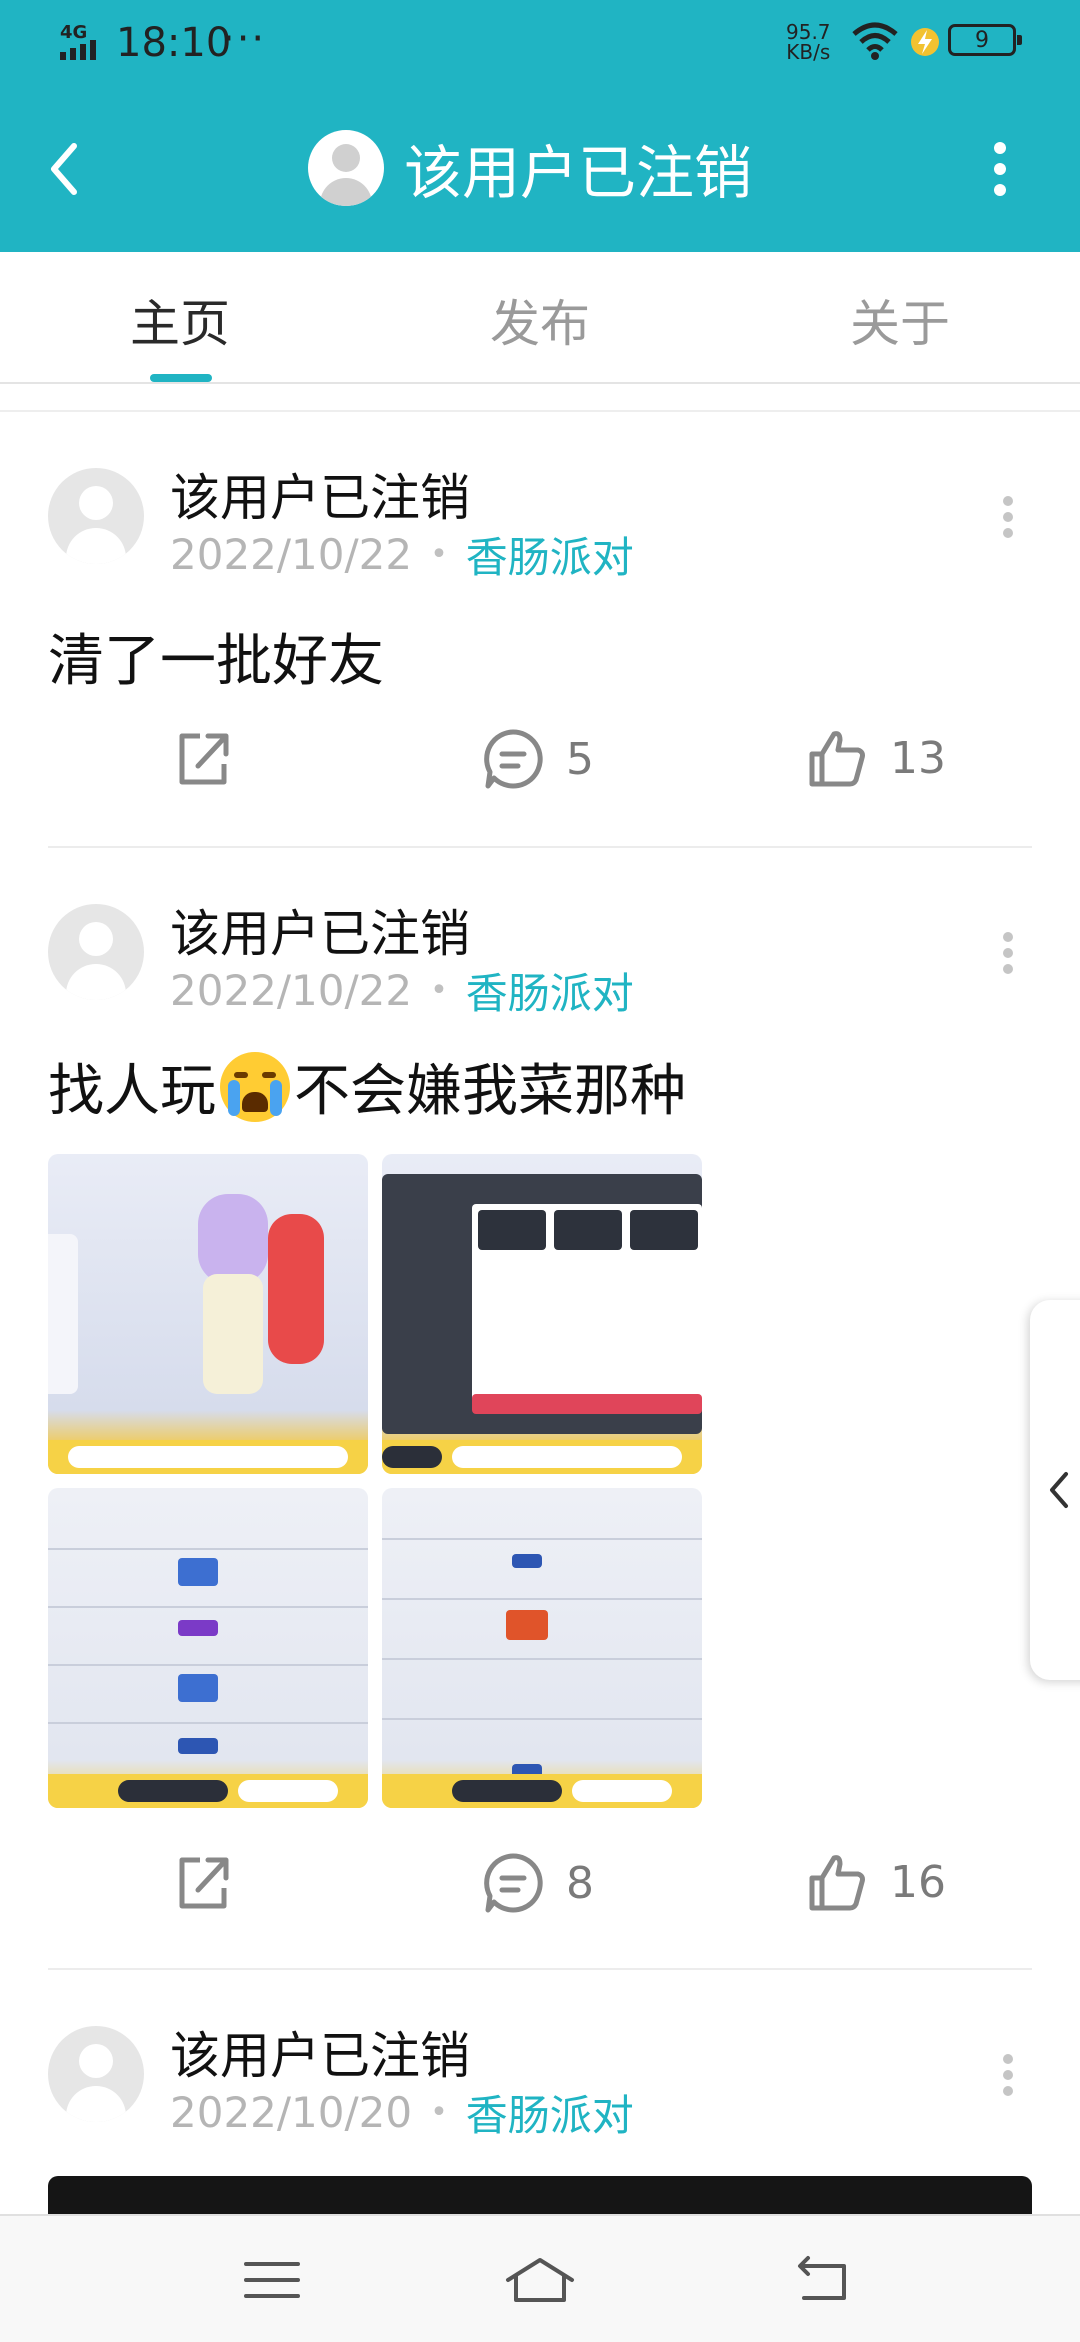  I want to click on charging-icon, so click(925, 42).